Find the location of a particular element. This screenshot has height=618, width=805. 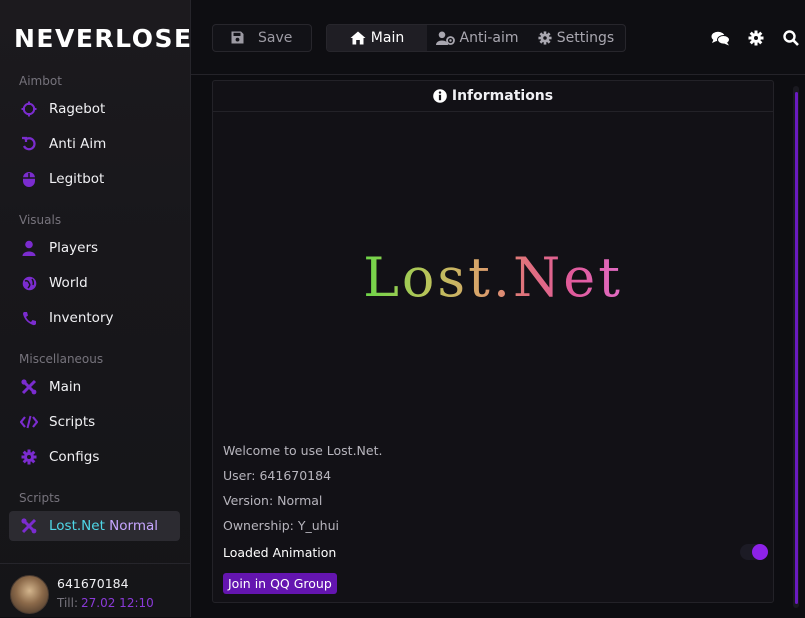

sidebar-item-scripts: Scripts is located at coordinates (94, 422).